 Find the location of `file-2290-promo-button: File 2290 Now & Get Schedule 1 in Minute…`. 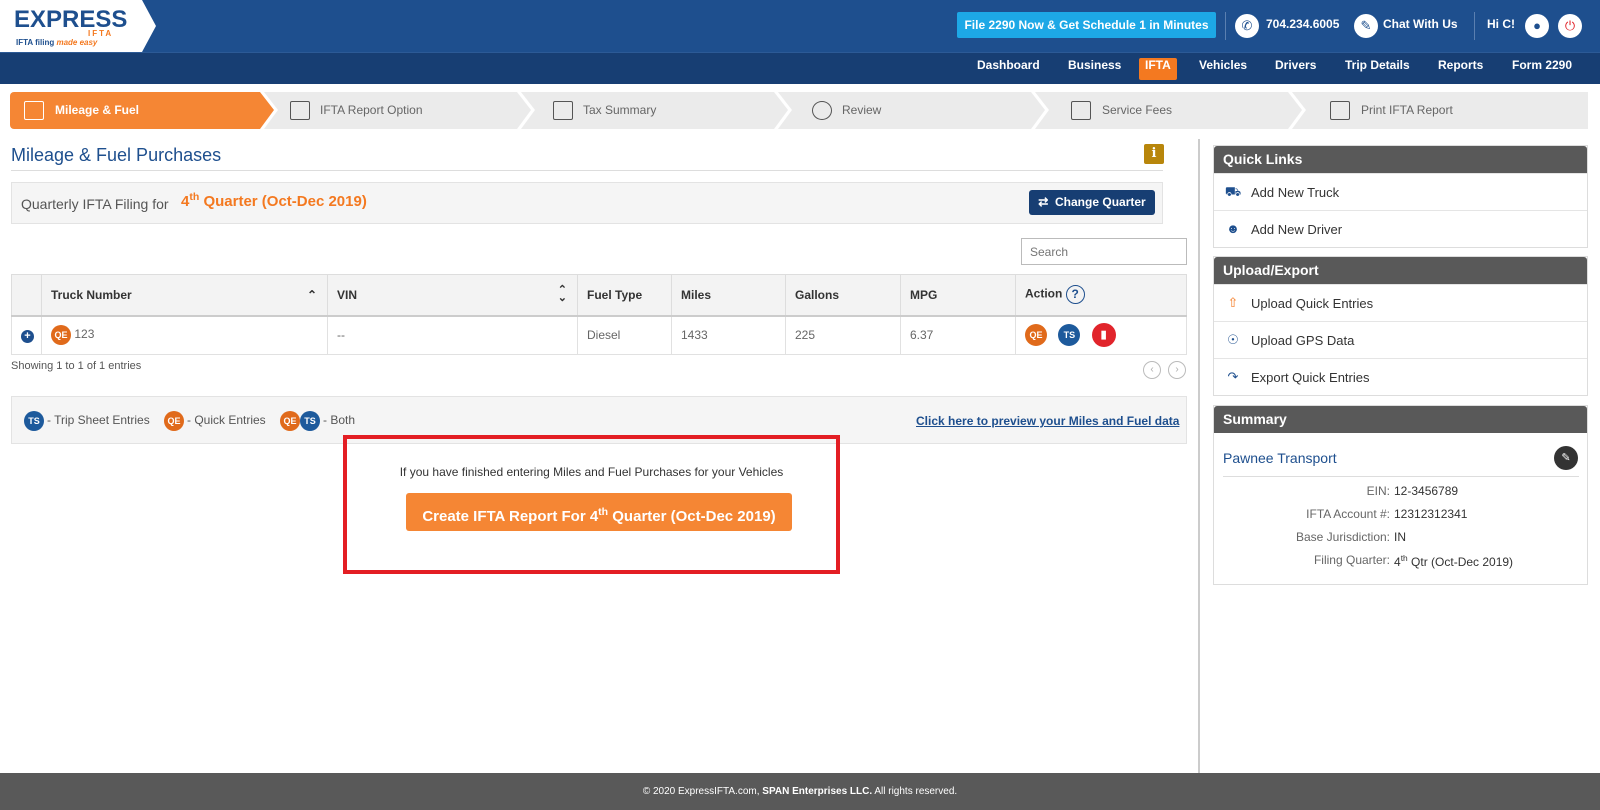

file-2290-promo-button: File 2290 Now & Get Schedule 1 in Minute… is located at coordinates (1086, 25).